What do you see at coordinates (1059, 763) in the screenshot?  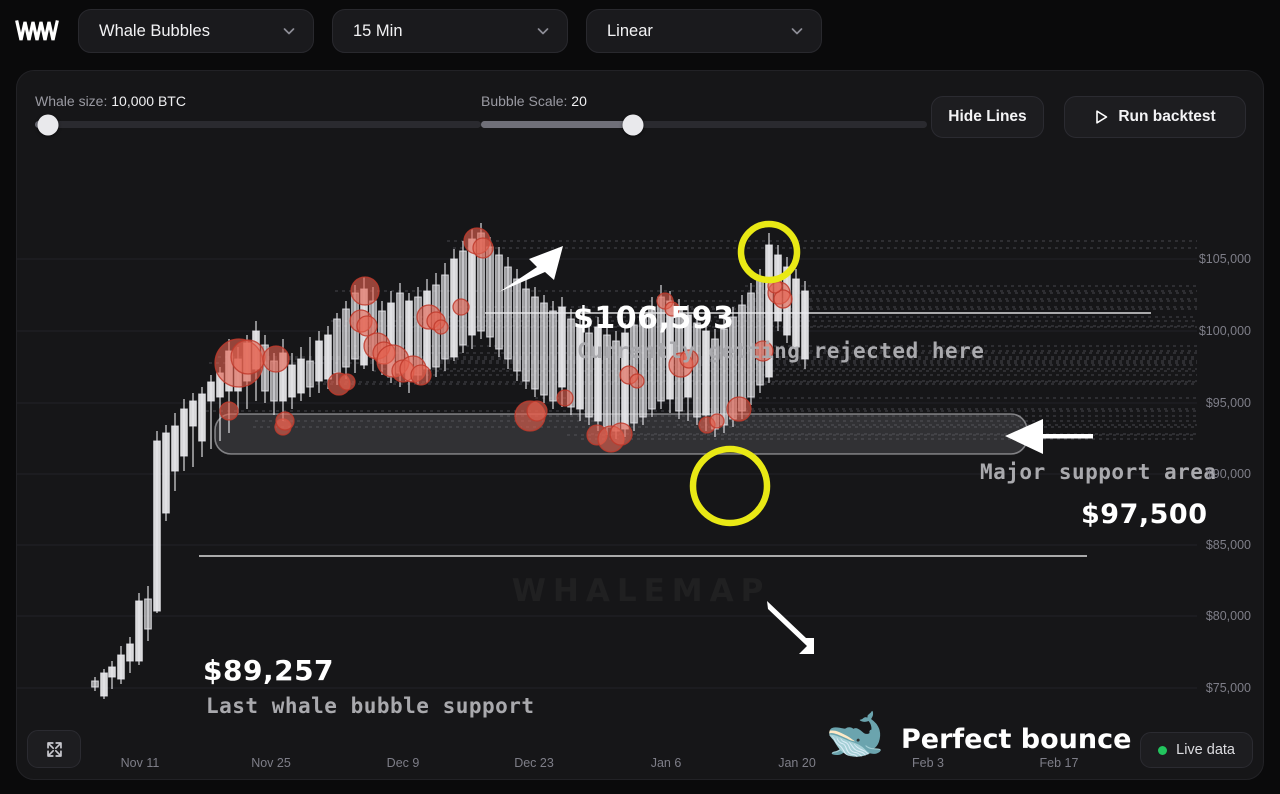 I see `x-axis-tick-label: Feb 17` at bounding box center [1059, 763].